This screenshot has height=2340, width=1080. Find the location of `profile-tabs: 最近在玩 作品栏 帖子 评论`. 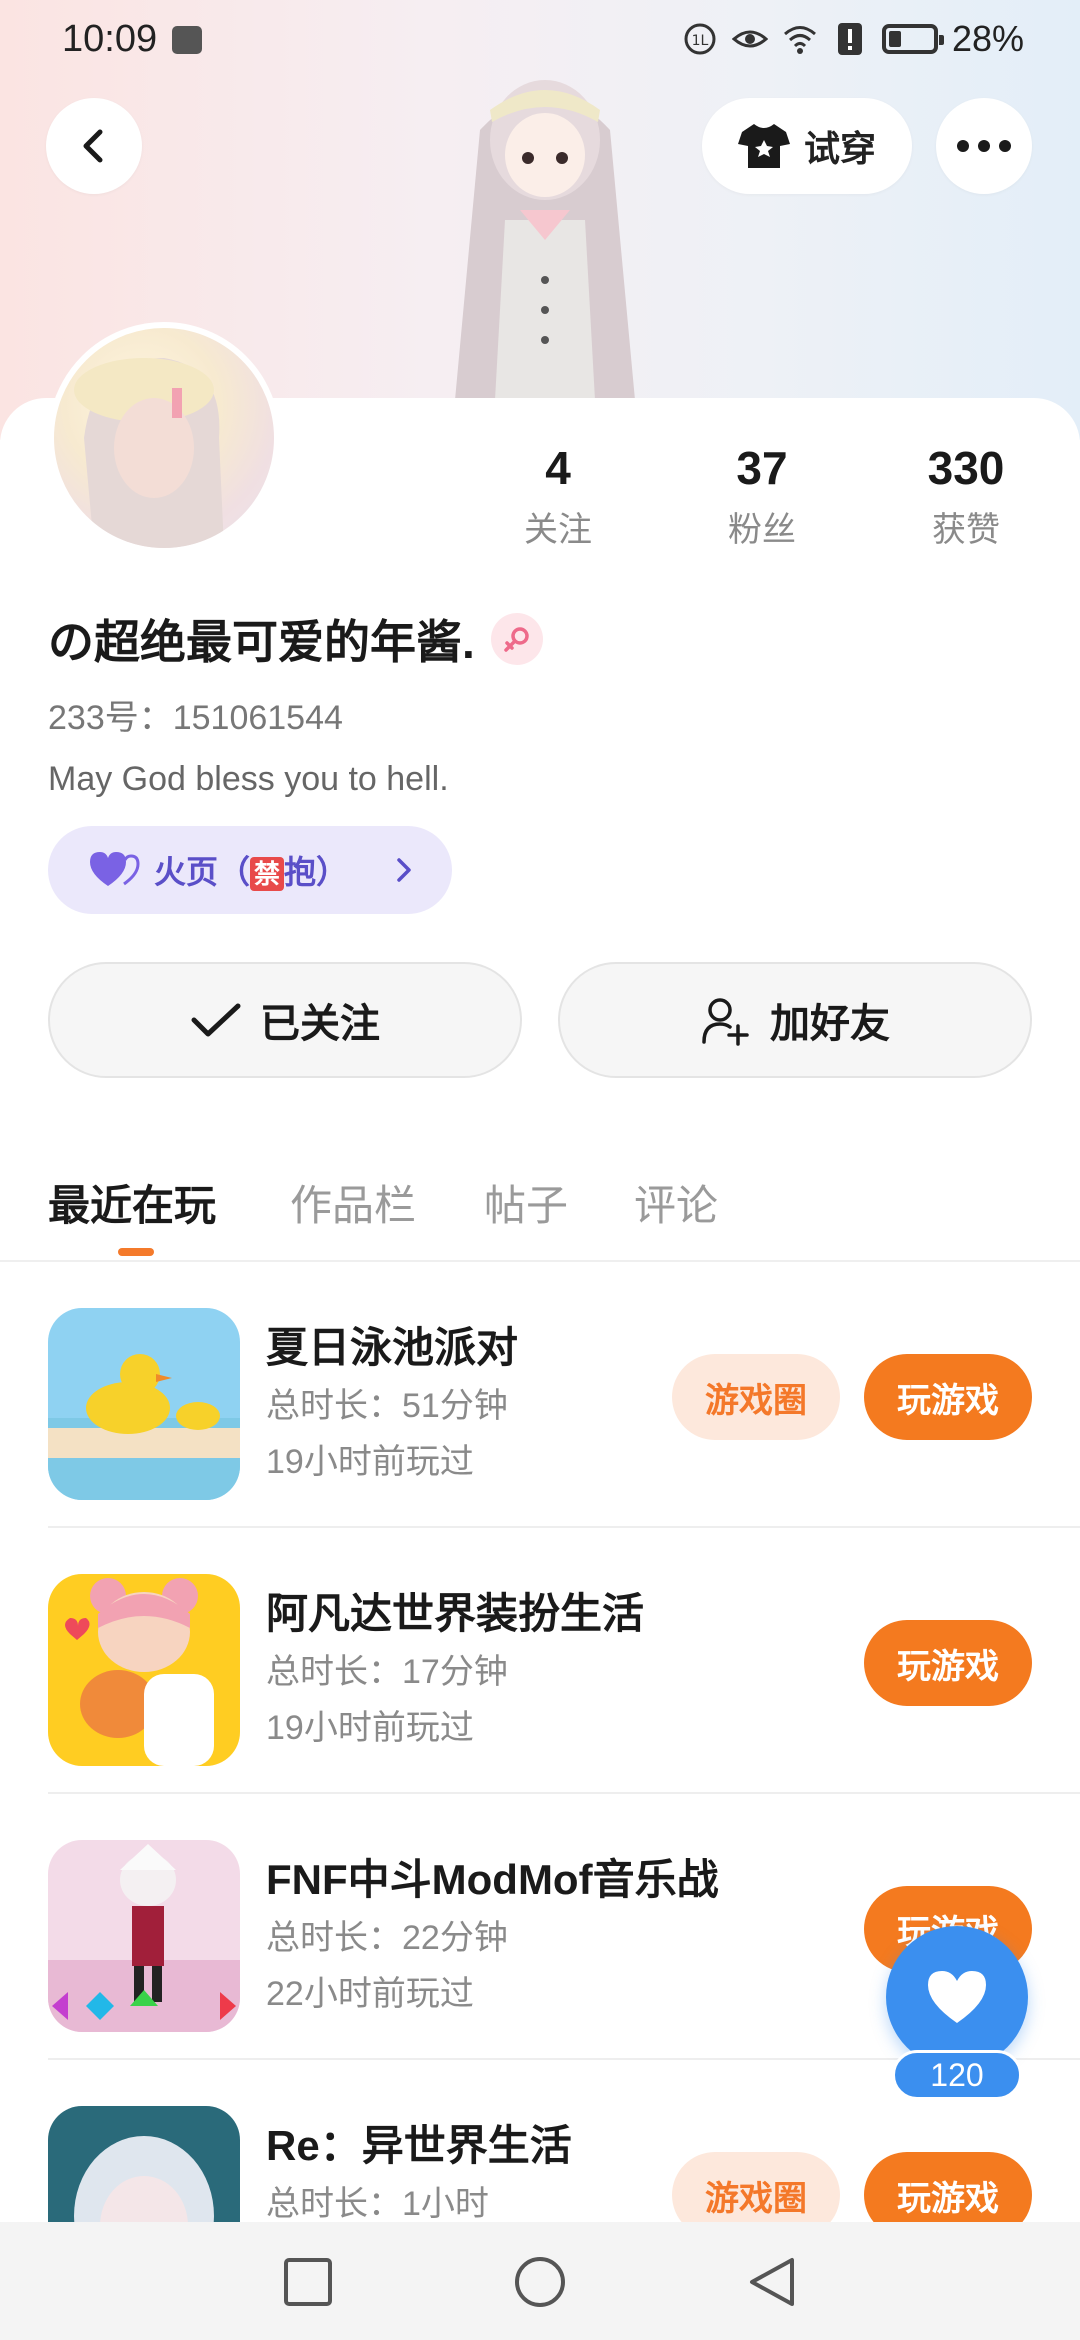

profile-tabs: 最近在玩 作品栏 帖子 评论 is located at coordinates (540, 1210).